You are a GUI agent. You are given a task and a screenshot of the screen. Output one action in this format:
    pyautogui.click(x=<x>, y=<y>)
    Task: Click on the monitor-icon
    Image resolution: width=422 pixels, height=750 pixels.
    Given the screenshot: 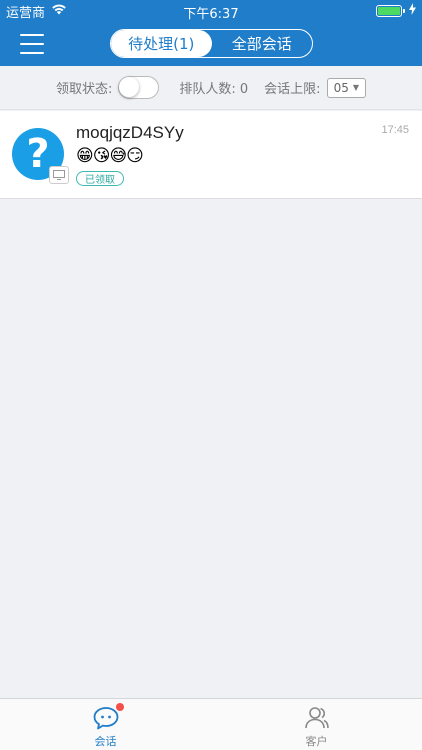 What is the action you would take?
    pyautogui.click(x=59, y=175)
    